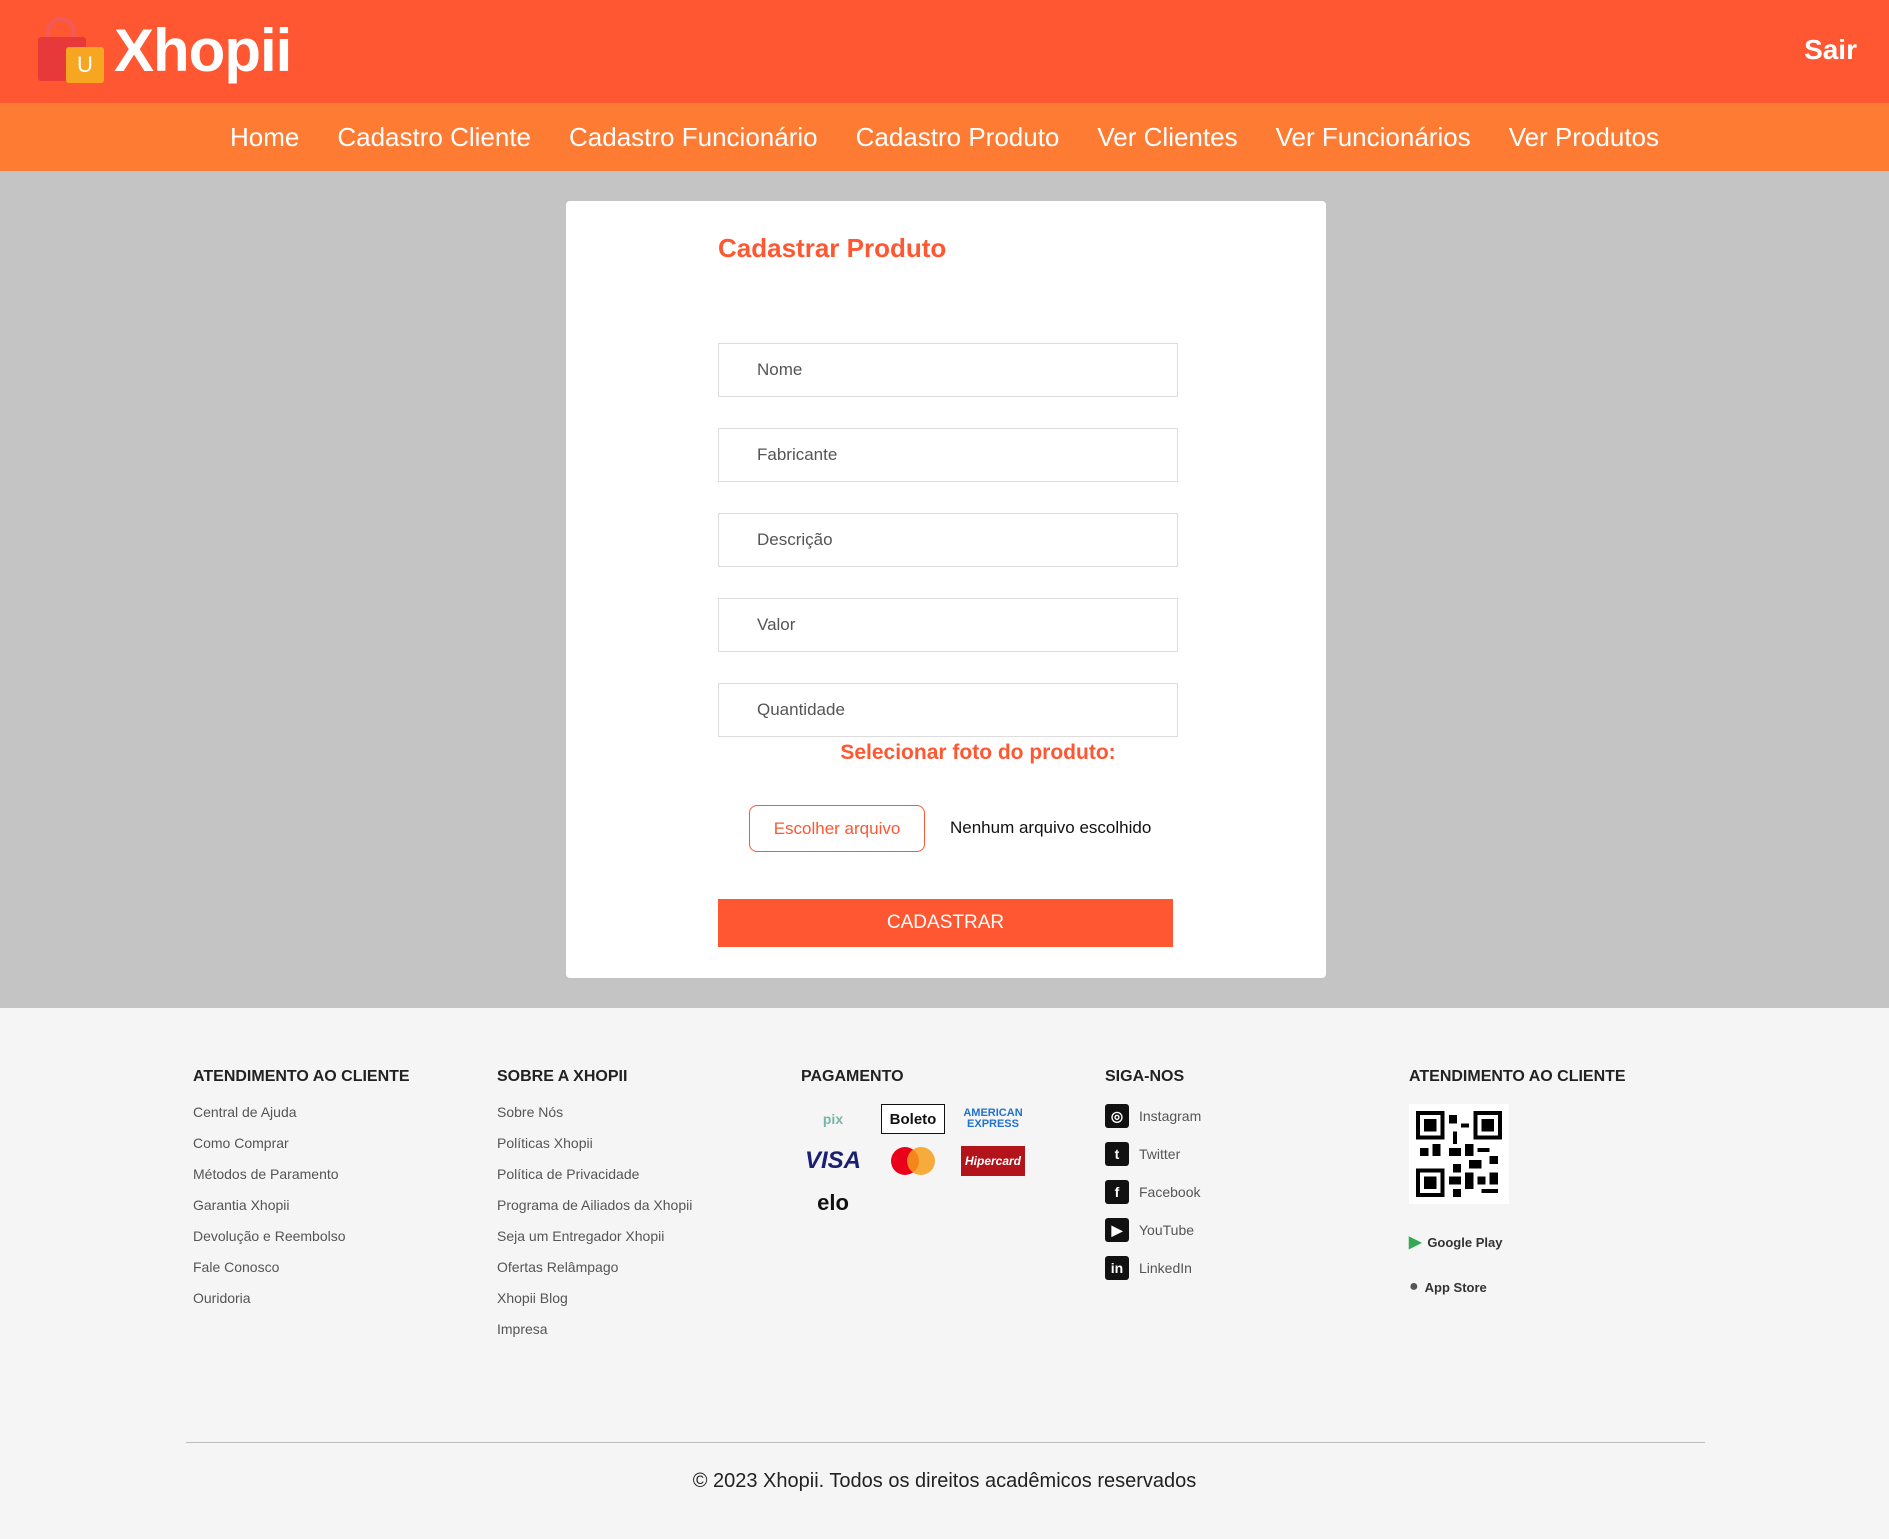  What do you see at coordinates (1517, 1287) in the screenshot?
I see `app-store-badge: ● App Store` at bounding box center [1517, 1287].